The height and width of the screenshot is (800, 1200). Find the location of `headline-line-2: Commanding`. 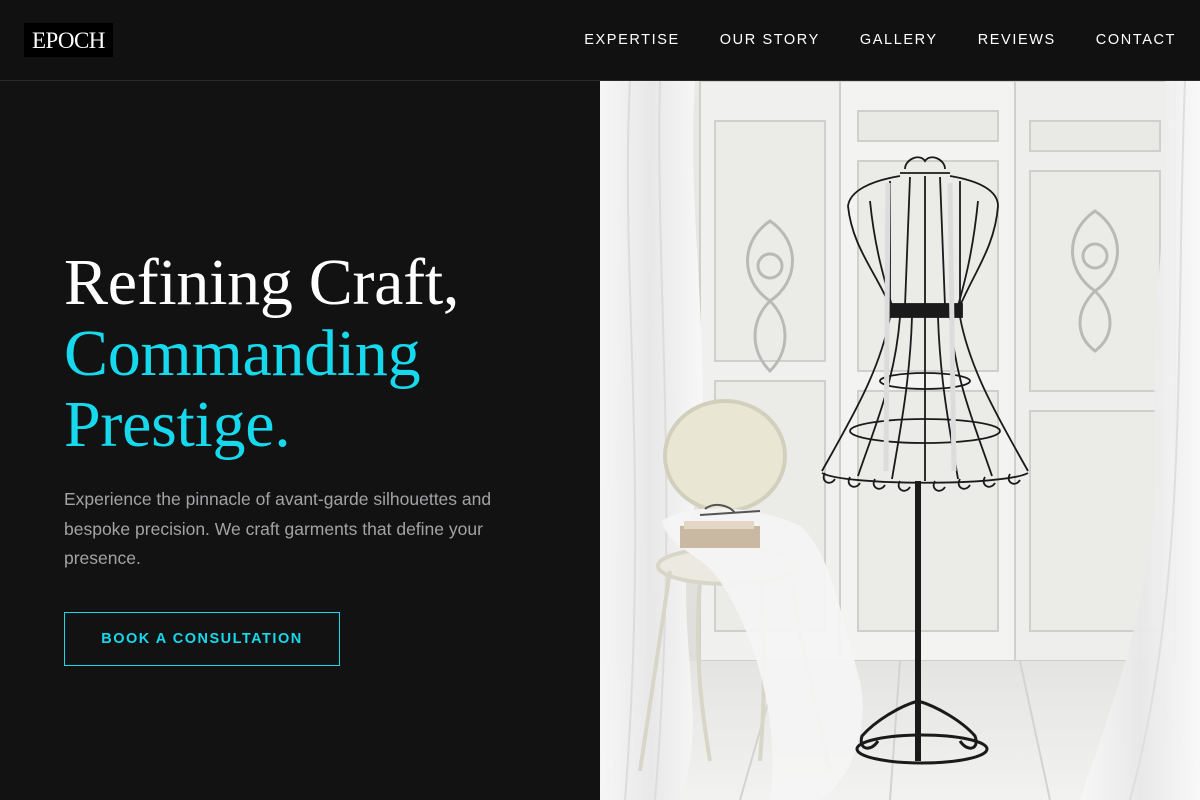

headline-line-2: Commanding is located at coordinates (242, 353).